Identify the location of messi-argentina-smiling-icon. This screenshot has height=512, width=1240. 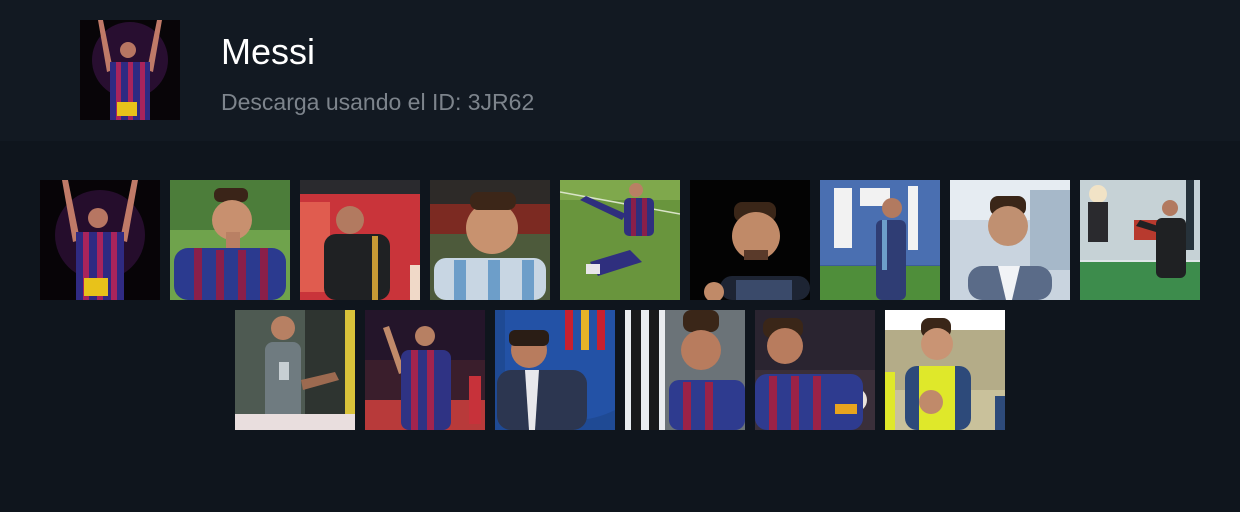
(490, 240).